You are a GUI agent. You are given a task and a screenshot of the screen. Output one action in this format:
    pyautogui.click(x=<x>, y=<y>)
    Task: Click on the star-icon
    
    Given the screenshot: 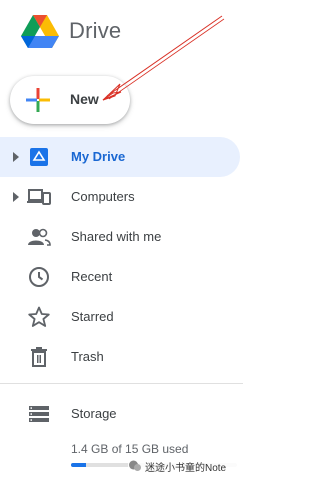 What is the action you would take?
    pyautogui.click(x=39, y=316)
    